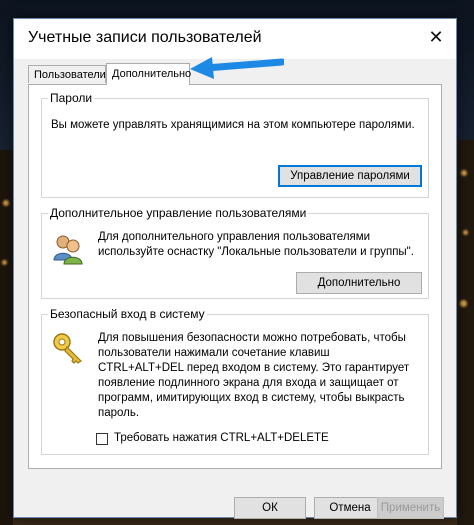 Image resolution: width=474 pixels, height=525 pixels. What do you see at coordinates (221, 438) in the screenshot?
I see `ctrl-alt-del-label: Требовать нажатия CTRL+ALT+DELETE` at bounding box center [221, 438].